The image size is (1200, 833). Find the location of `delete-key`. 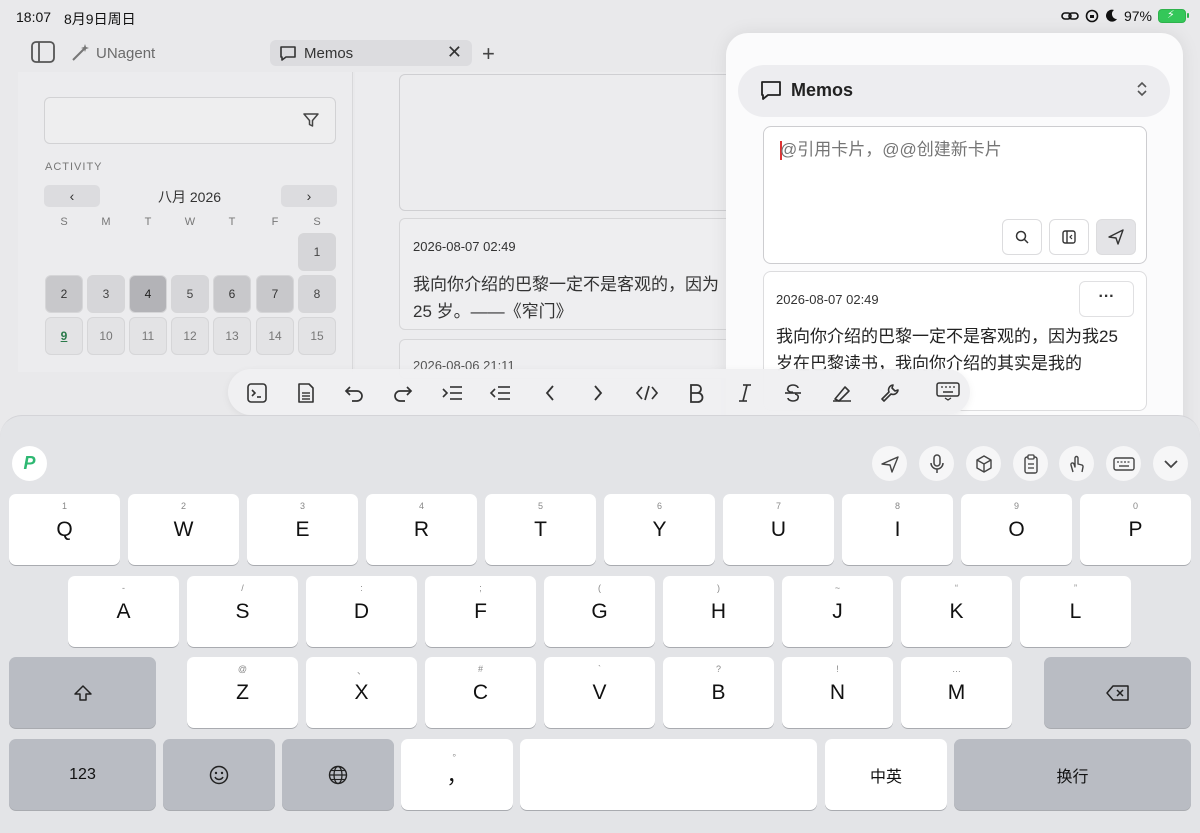

delete-key is located at coordinates (1117, 692).